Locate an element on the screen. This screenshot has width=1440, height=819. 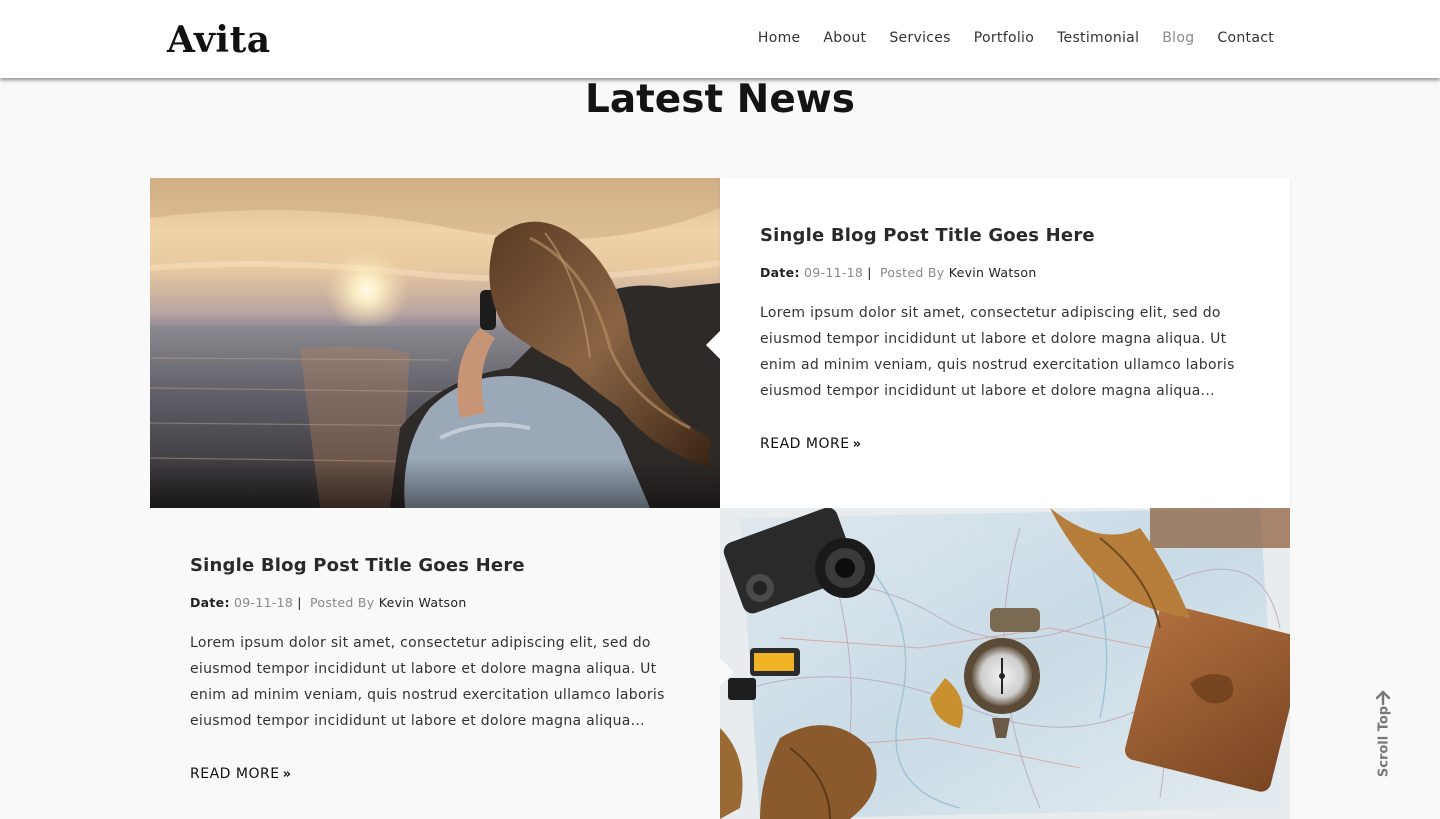
section-title: Latest News is located at coordinates (720, 99).